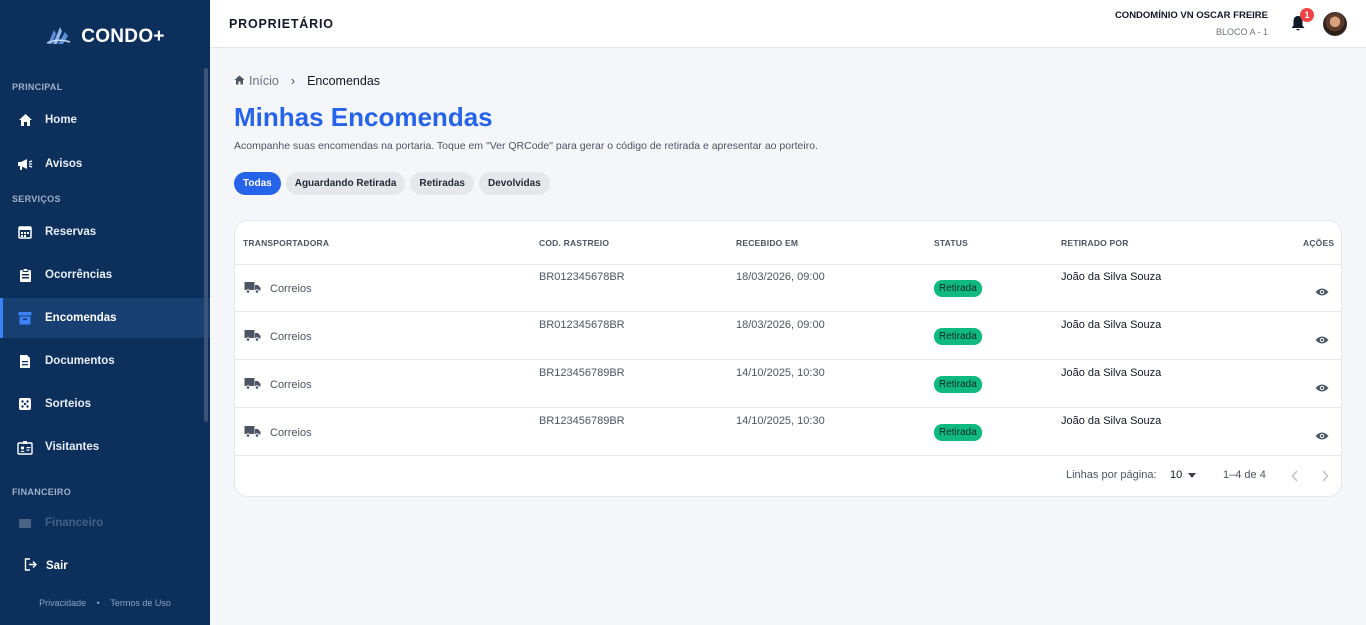 The image size is (1366, 625). I want to click on filter-devolvidas: Devolvidas, so click(514, 183).